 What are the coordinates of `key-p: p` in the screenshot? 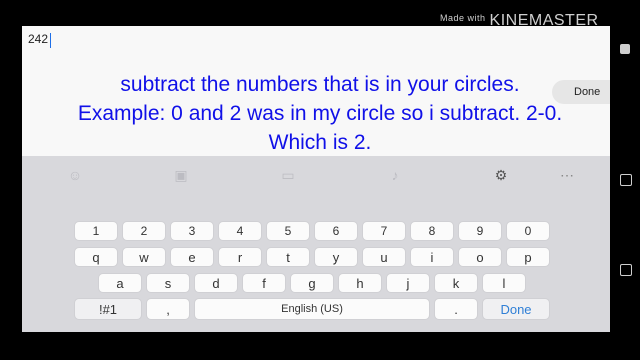 It's located at (528, 257).